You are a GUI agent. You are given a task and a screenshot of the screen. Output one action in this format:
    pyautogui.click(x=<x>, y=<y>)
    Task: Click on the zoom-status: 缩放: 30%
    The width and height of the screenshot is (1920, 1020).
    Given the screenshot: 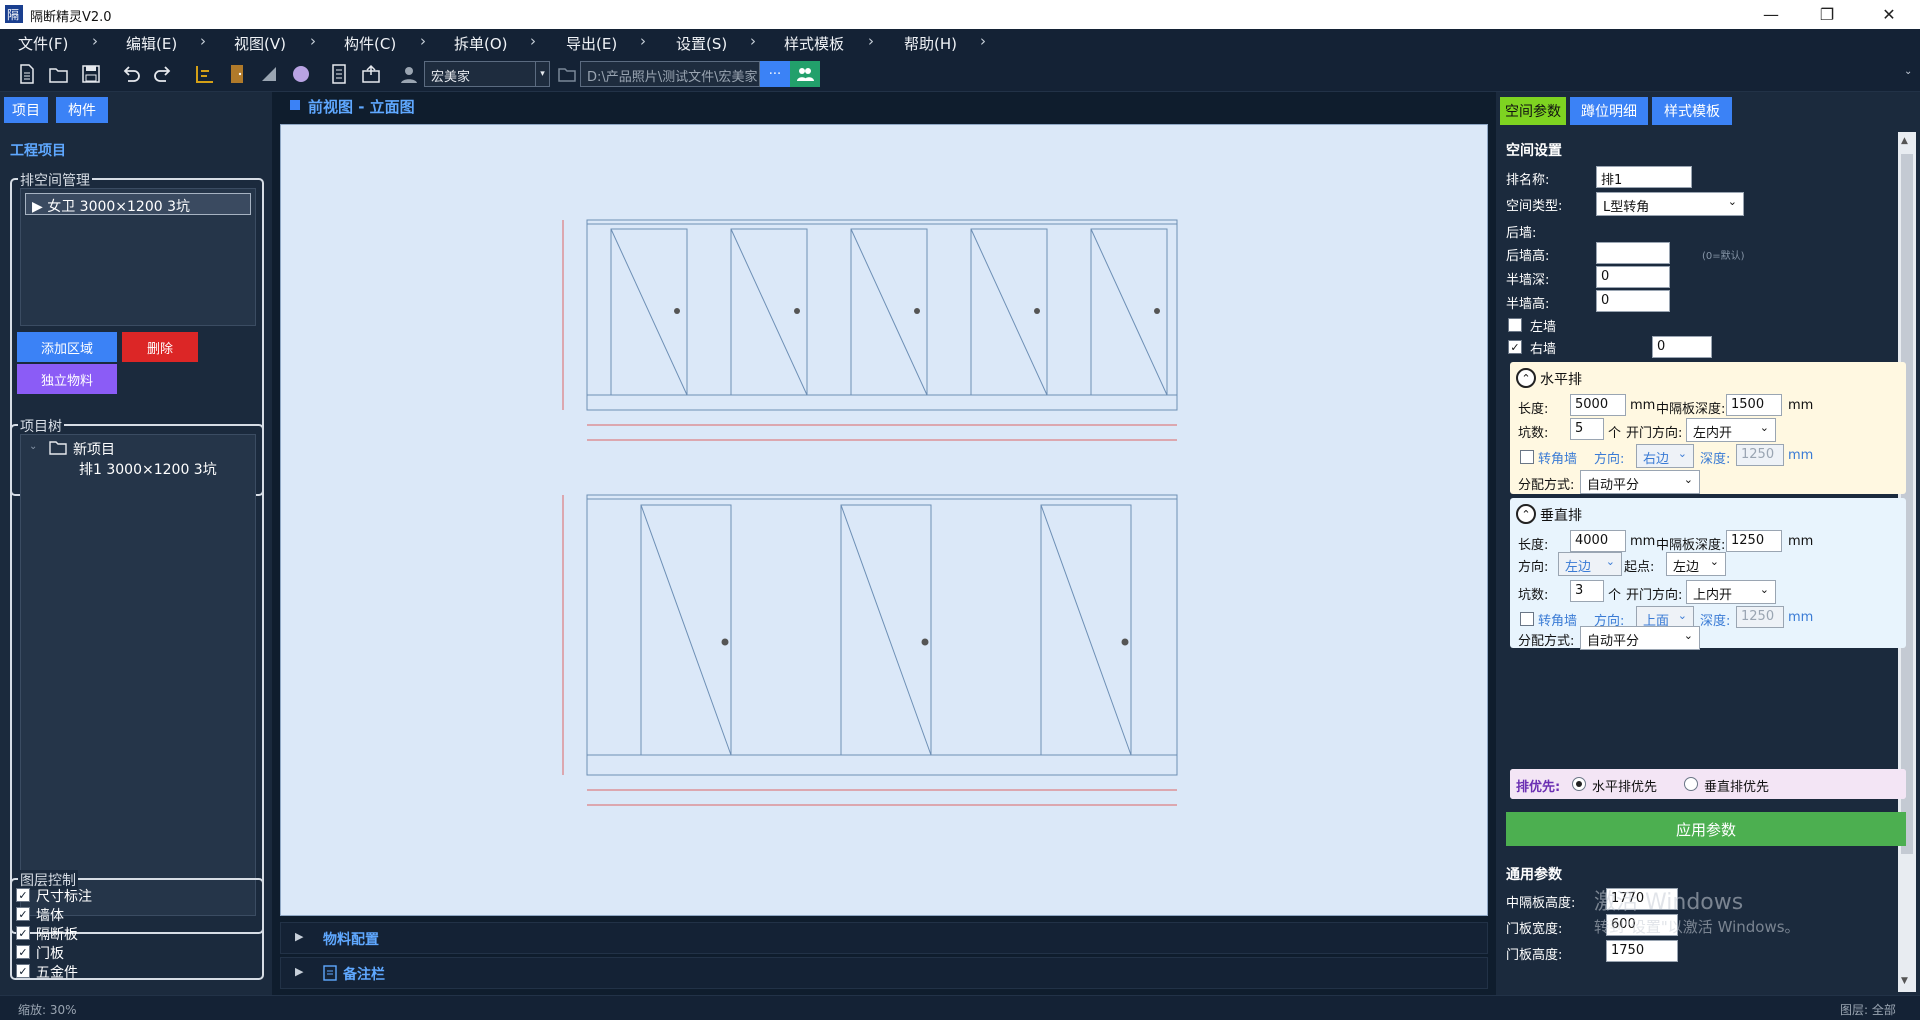 What is the action you would take?
    pyautogui.click(x=47, y=1010)
    